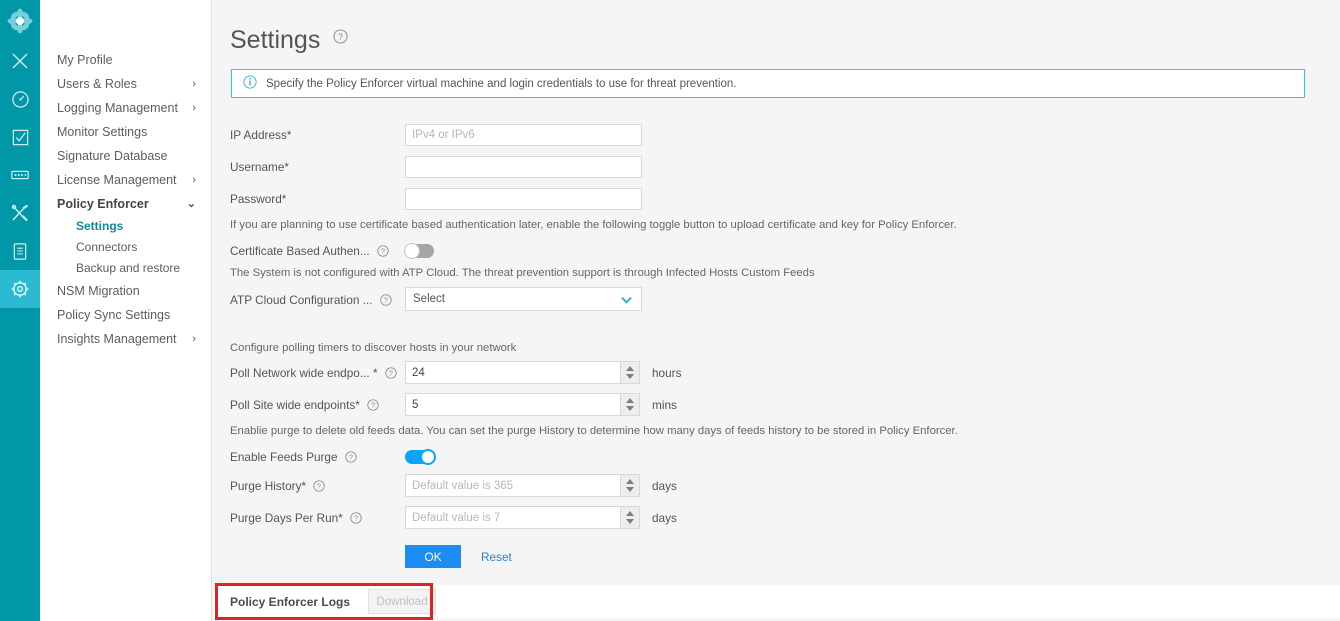  What do you see at coordinates (20, 175) in the screenshot?
I see `devices-icon` at bounding box center [20, 175].